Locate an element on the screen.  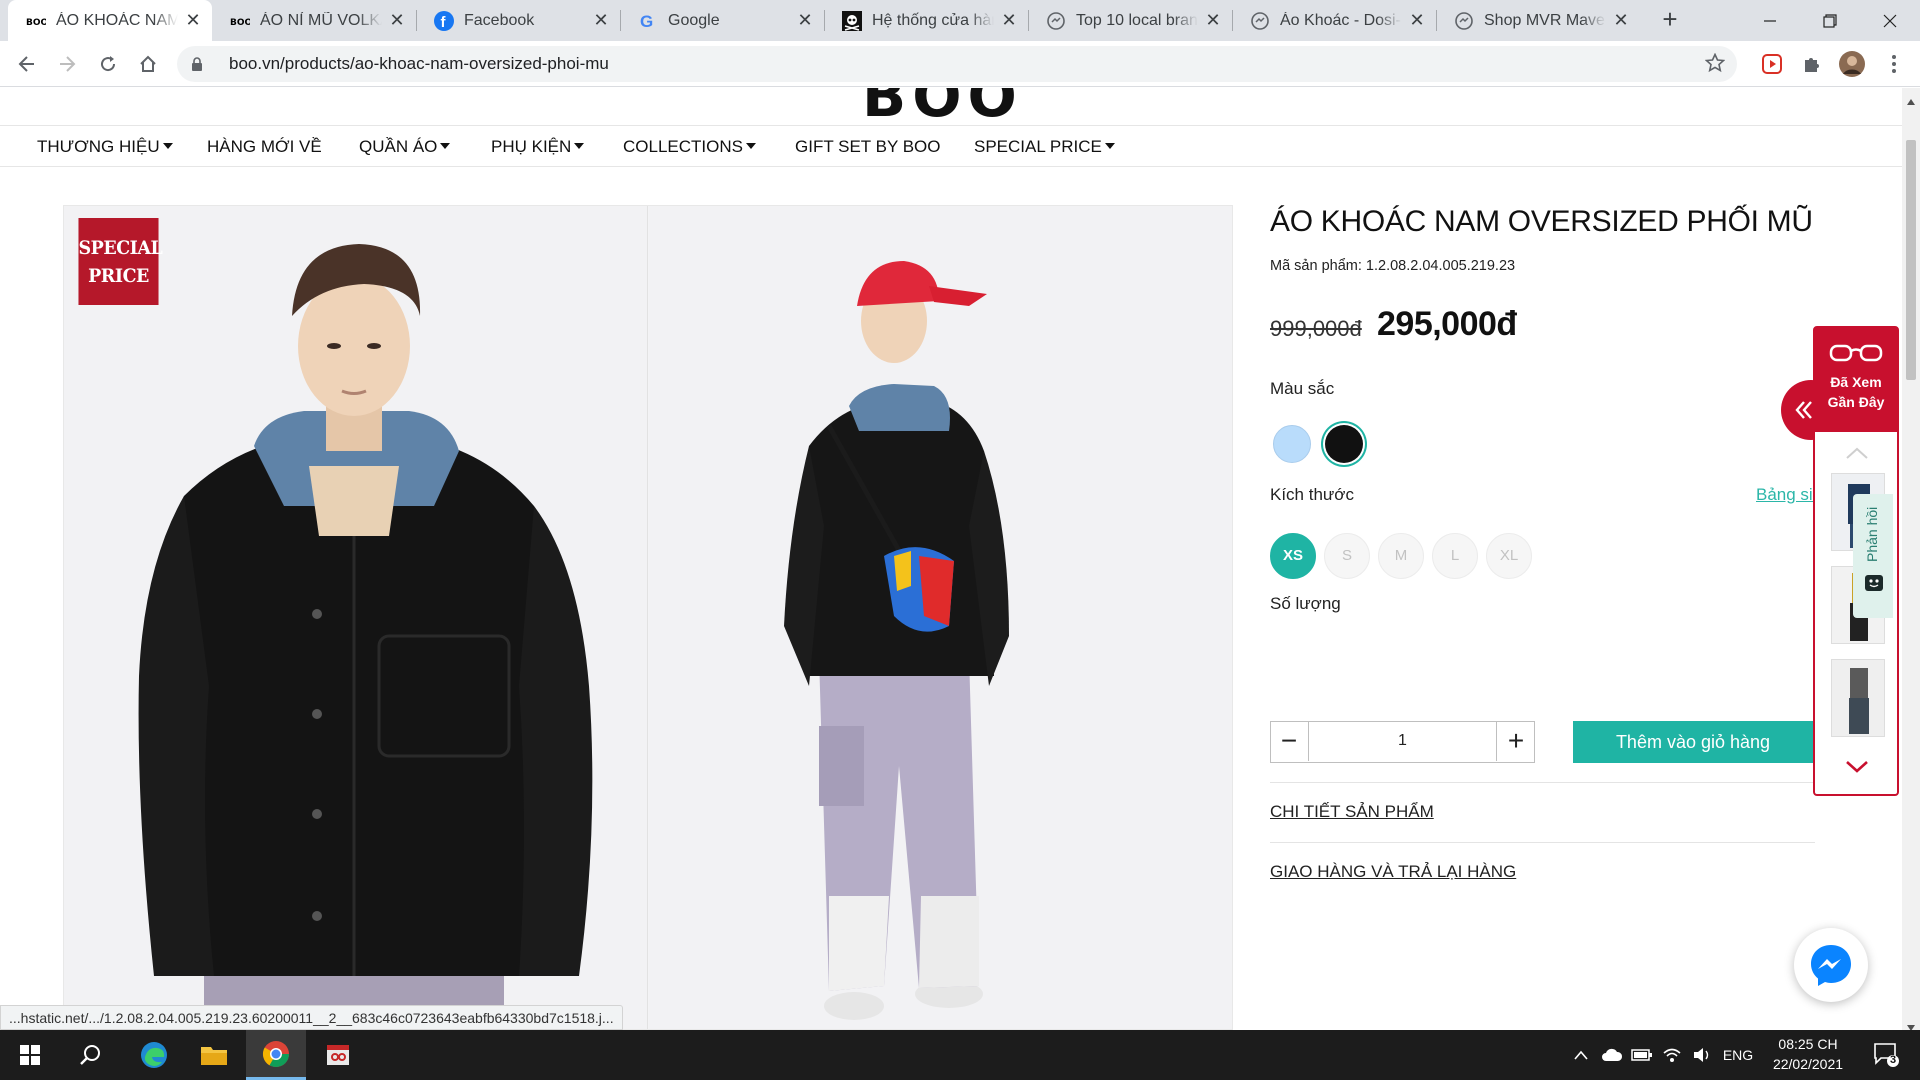
divider is located at coordinates (1542, 842).